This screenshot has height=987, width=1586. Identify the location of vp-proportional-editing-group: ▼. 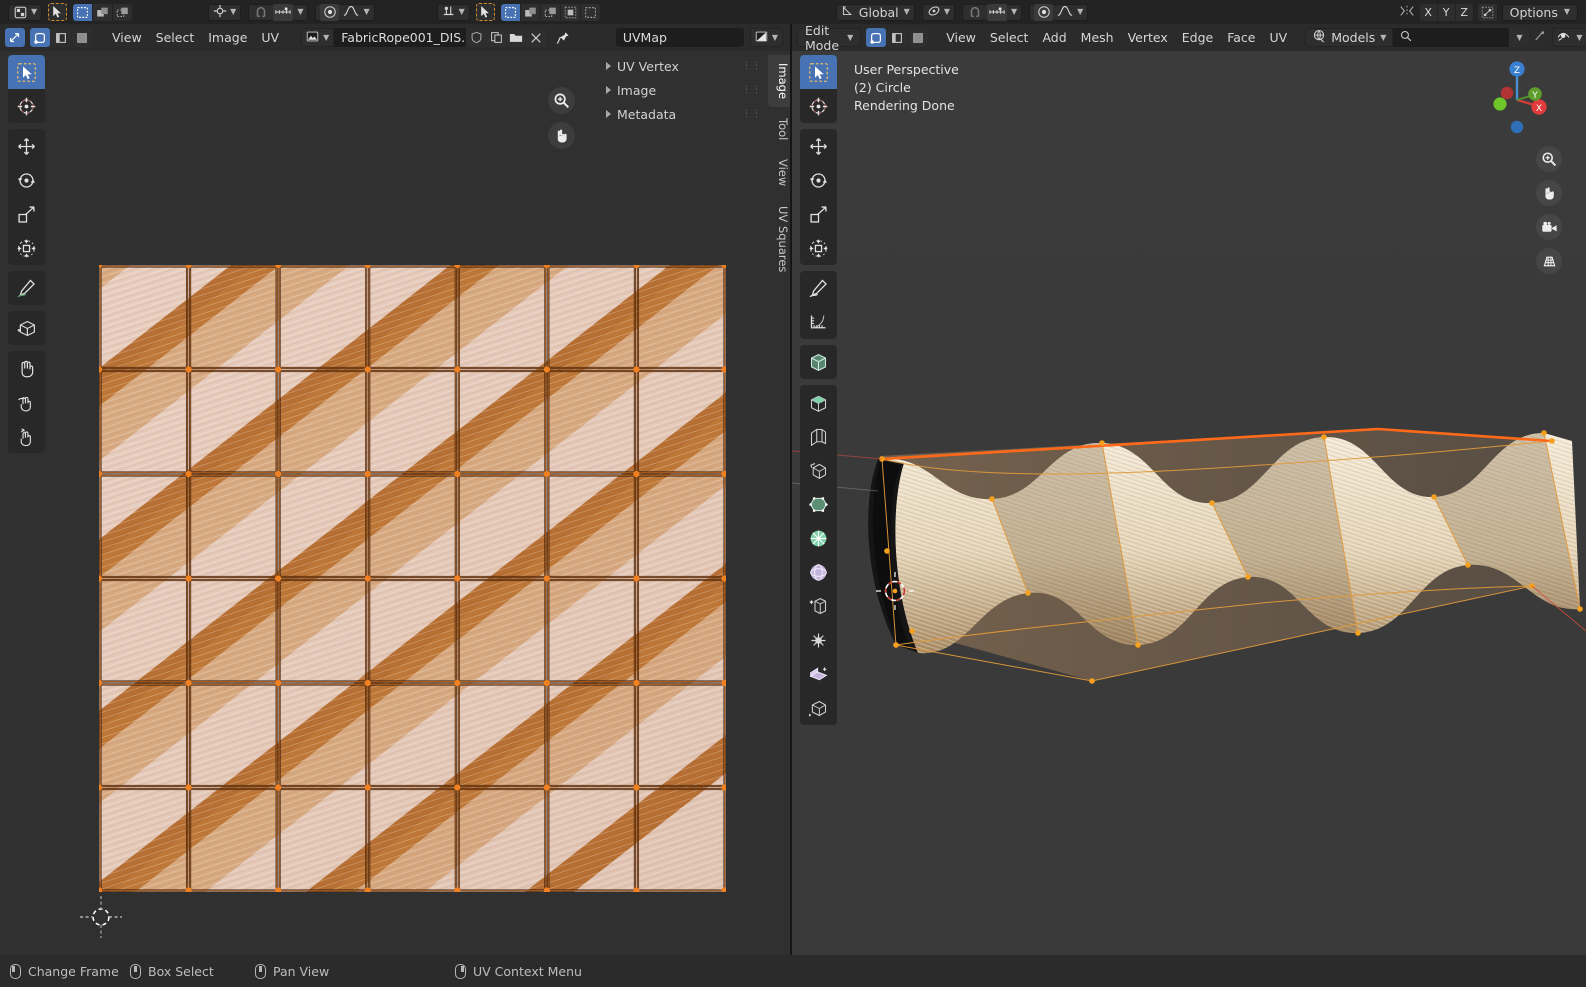
(1059, 12).